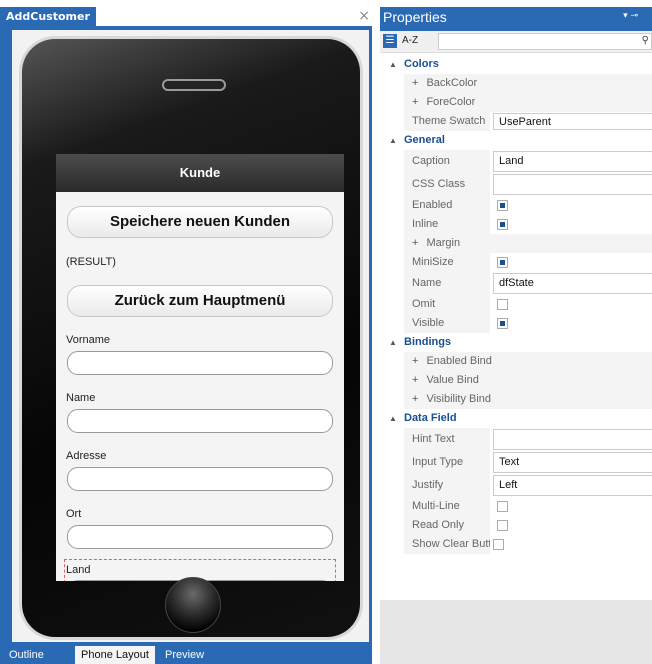  Describe the element at coordinates (516, 544) in the screenshot. I see `property-row: Show Clear Butto` at that location.